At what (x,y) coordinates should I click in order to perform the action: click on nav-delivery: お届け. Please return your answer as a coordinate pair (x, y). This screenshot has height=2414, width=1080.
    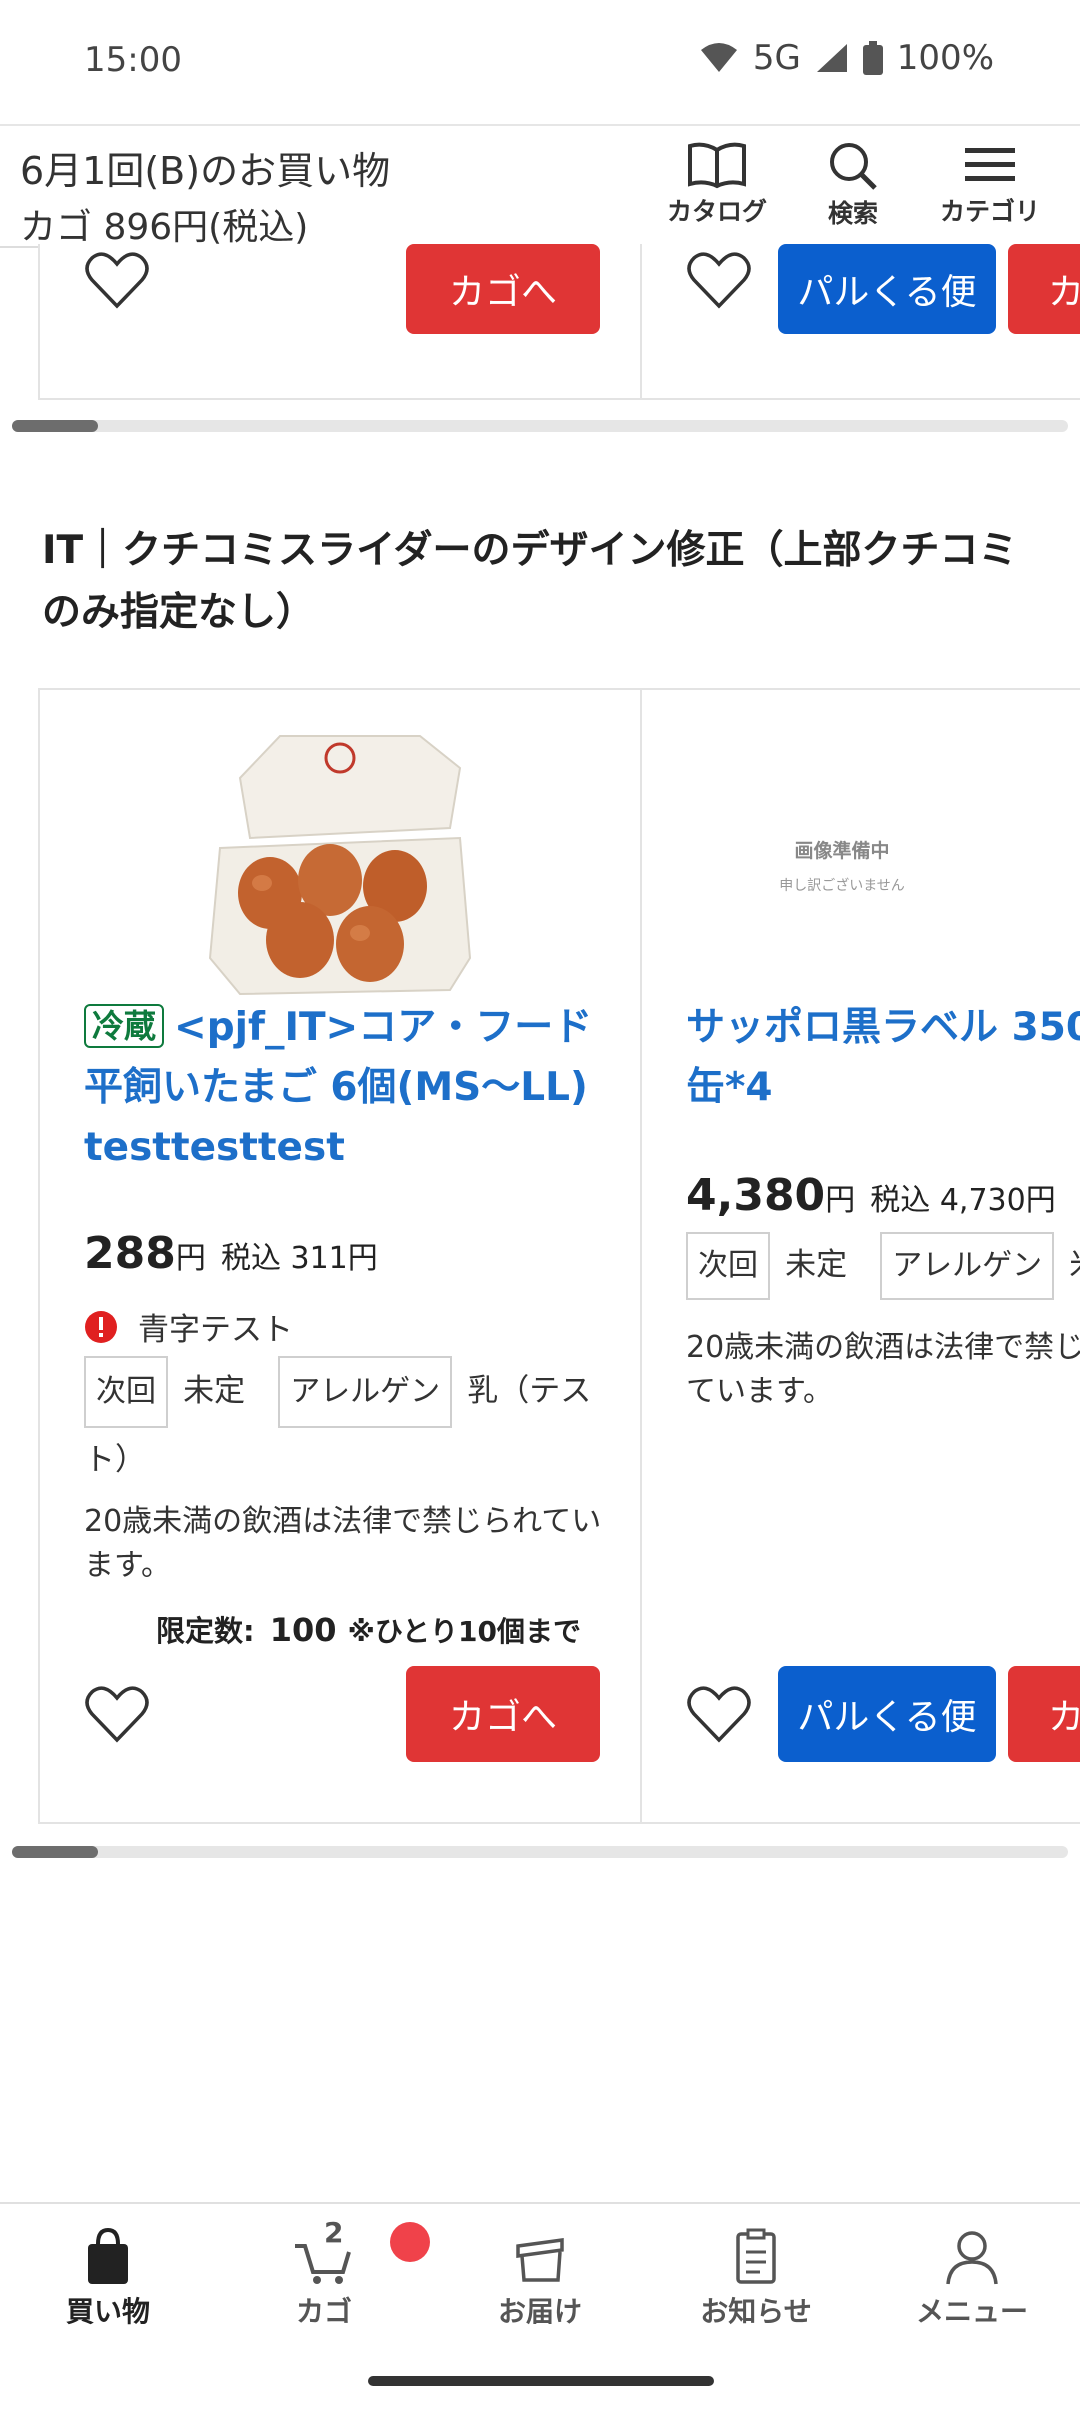
    Looking at the image, I should click on (540, 2278).